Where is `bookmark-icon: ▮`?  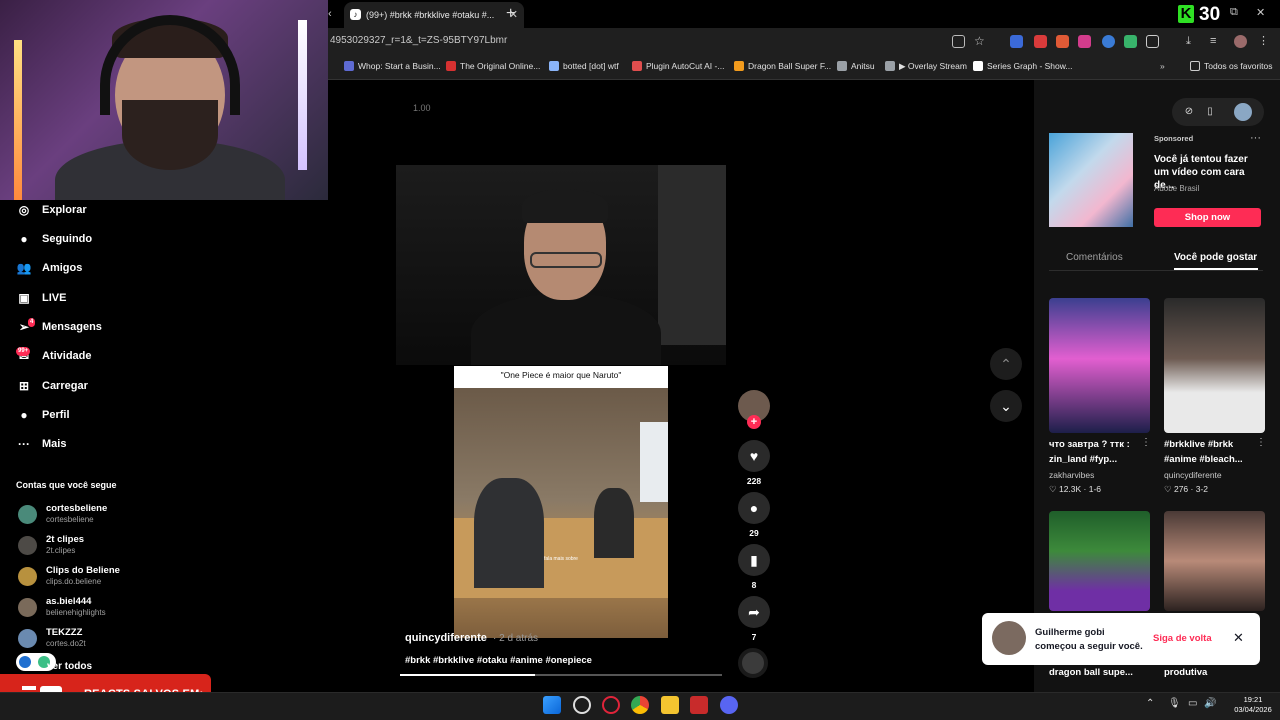 bookmark-icon: ▮ is located at coordinates (754, 560).